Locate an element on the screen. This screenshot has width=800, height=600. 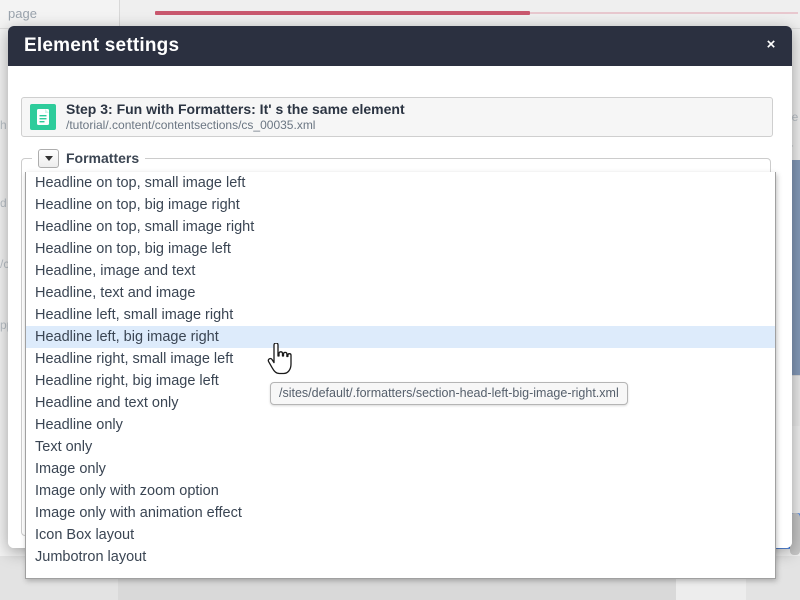
caret-down-icon is located at coordinates (48, 158).